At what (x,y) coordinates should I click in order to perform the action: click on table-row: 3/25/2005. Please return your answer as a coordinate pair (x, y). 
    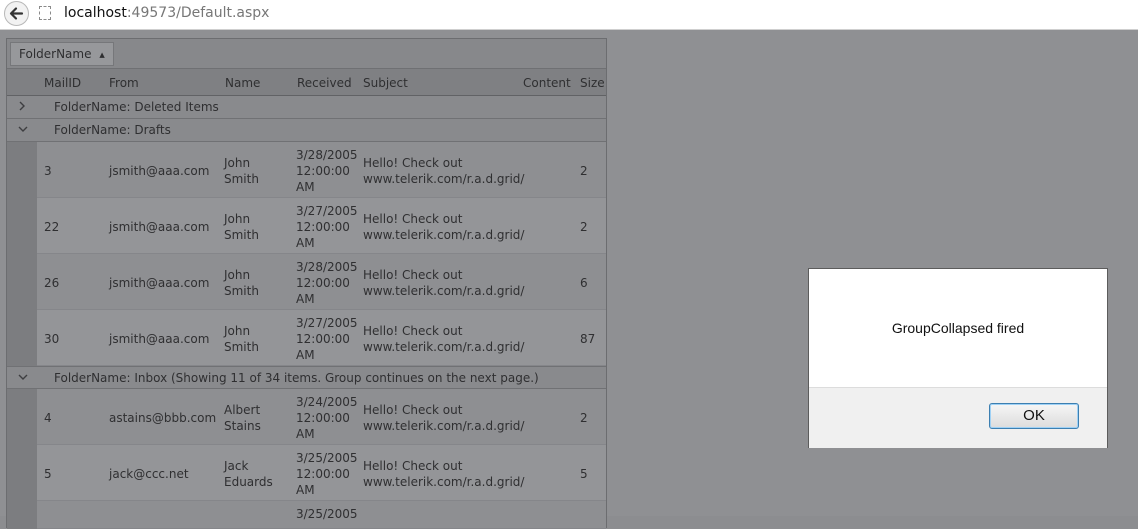
    Looking at the image, I should click on (321, 515).